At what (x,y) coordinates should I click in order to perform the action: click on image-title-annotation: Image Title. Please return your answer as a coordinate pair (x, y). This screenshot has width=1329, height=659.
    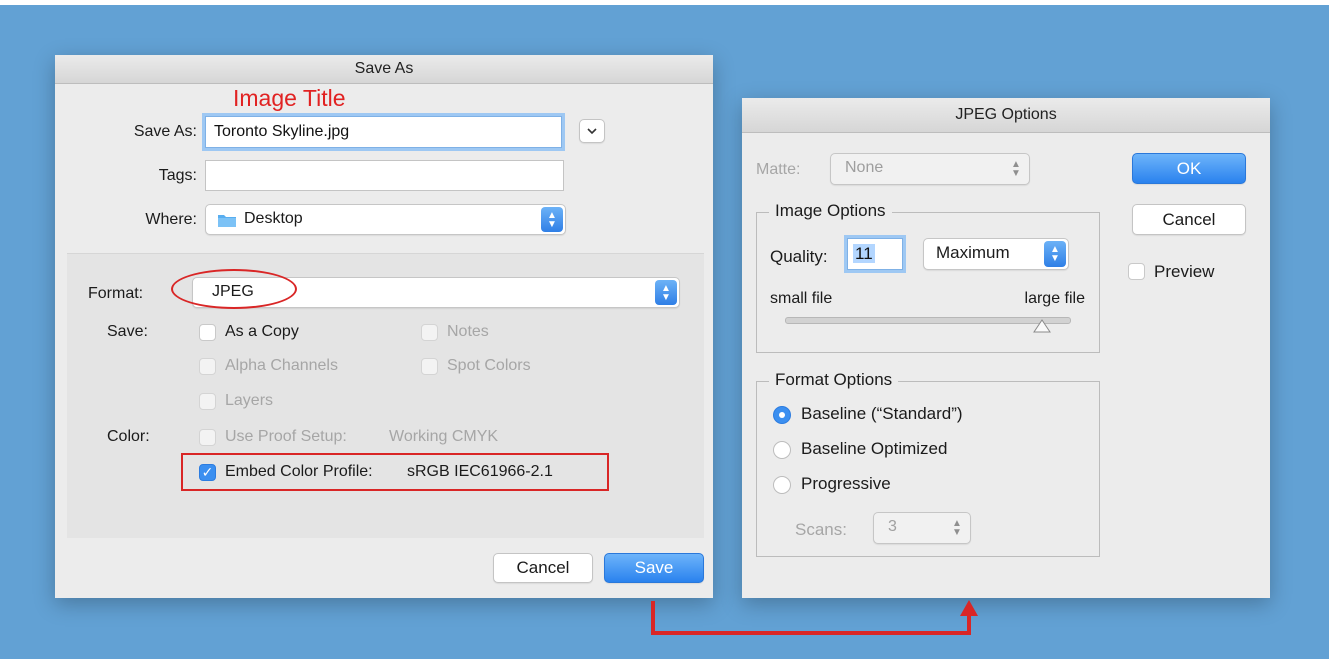
    Looking at the image, I should click on (289, 98).